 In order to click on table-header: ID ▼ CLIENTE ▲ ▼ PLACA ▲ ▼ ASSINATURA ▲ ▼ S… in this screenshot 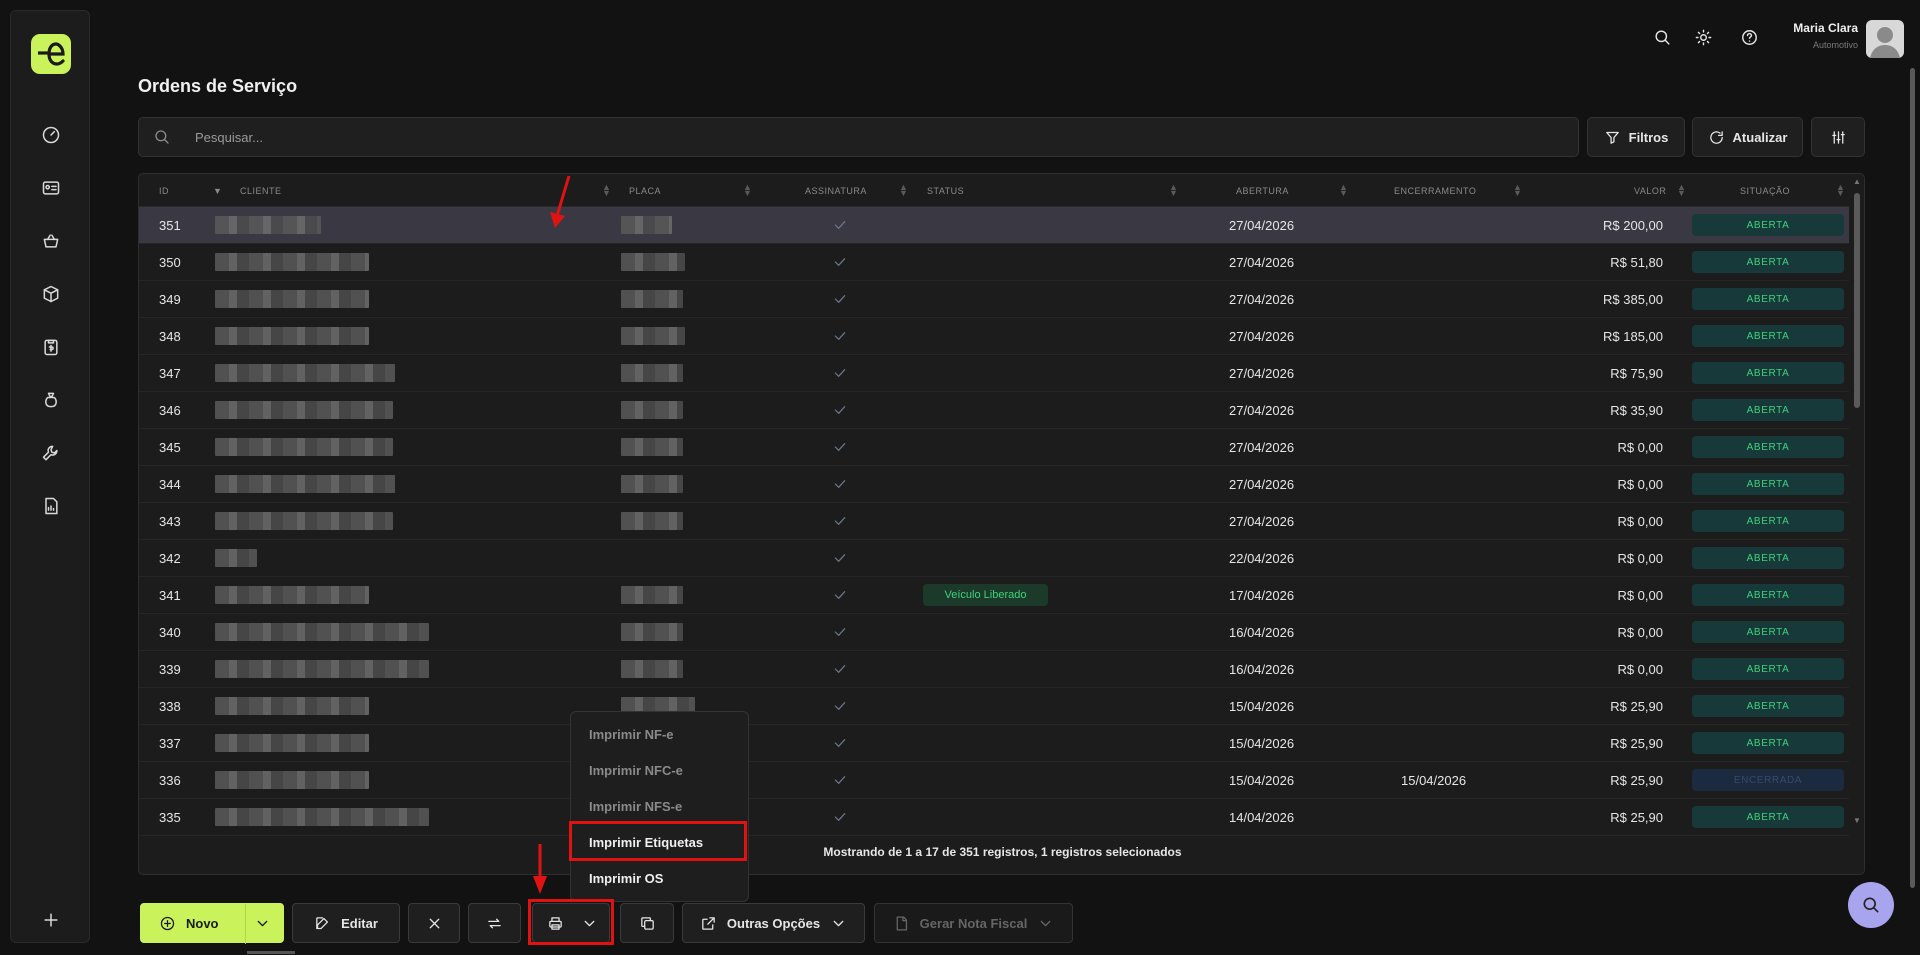, I will do `click(994, 190)`.